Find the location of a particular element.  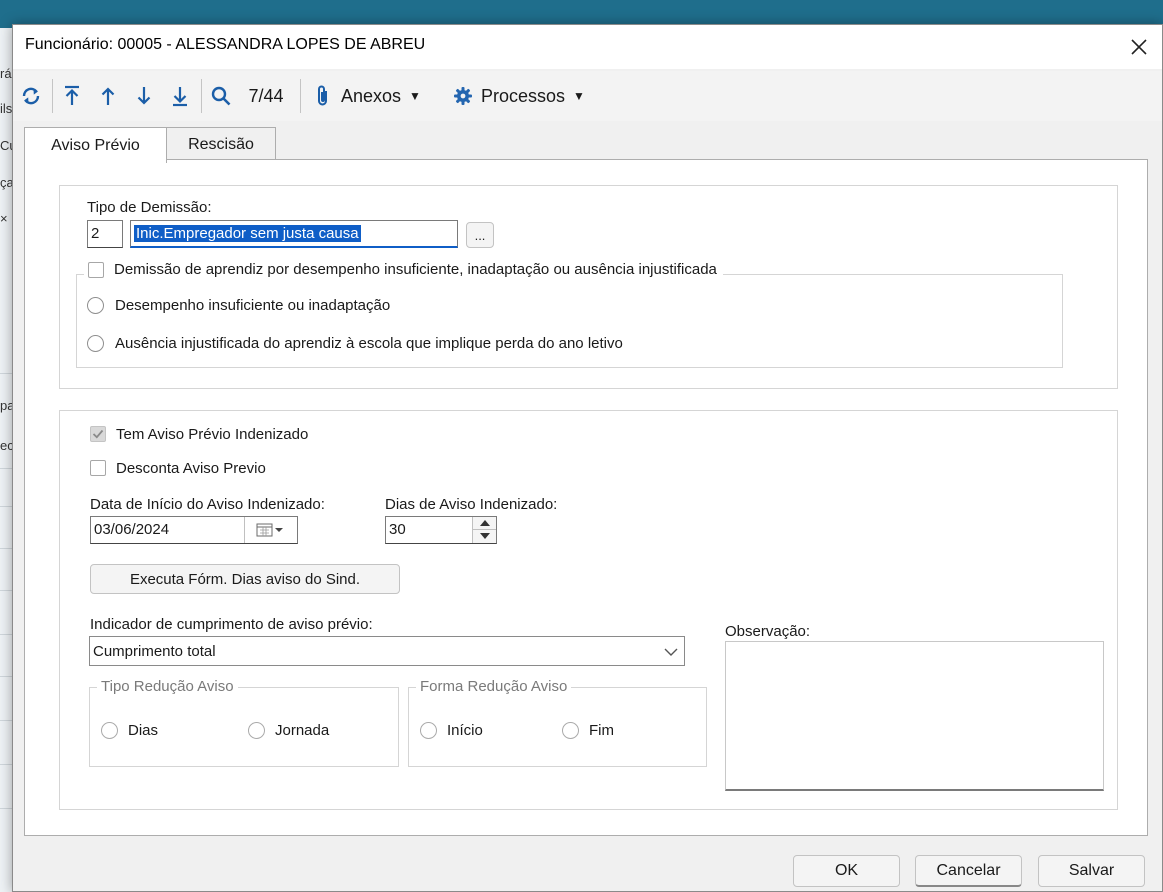

start-date-label: Data de Início do Aviso Indenizado: is located at coordinates (207, 504).